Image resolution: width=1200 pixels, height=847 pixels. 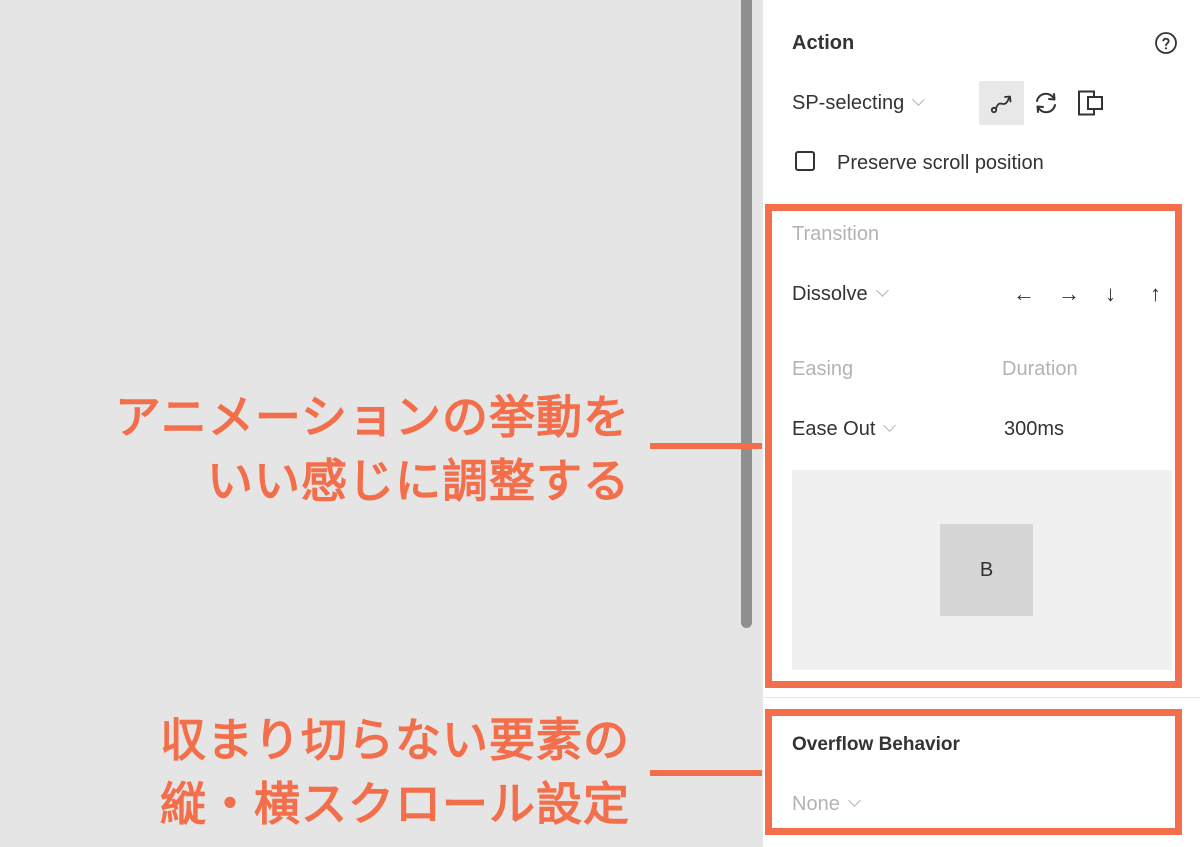 What do you see at coordinates (981, 697) in the screenshot?
I see `section-divider` at bounding box center [981, 697].